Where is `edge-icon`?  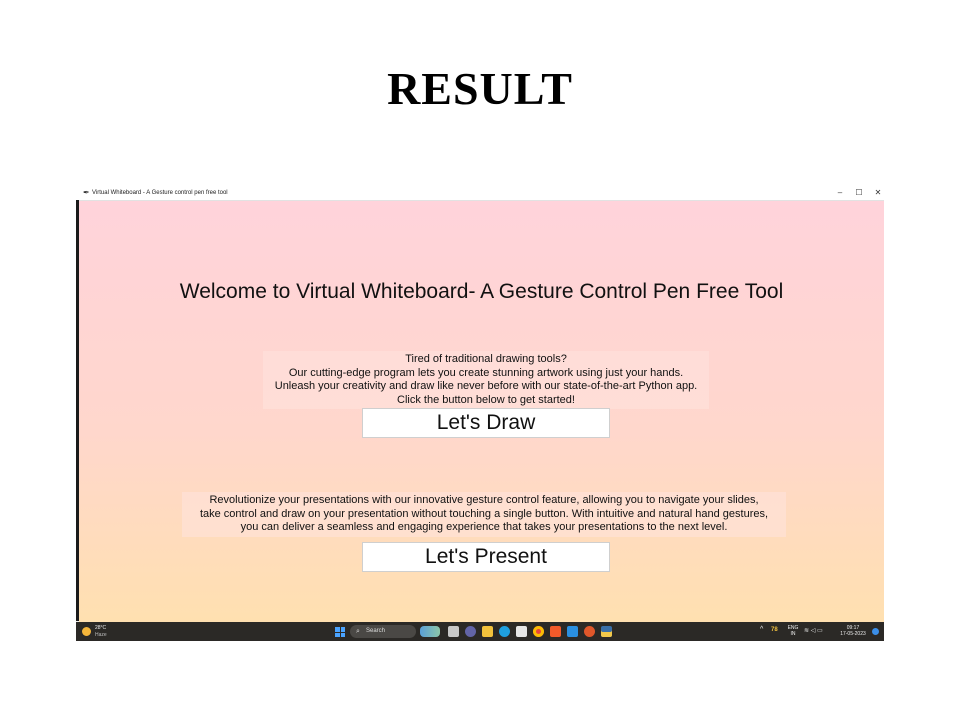
edge-icon is located at coordinates (504, 631).